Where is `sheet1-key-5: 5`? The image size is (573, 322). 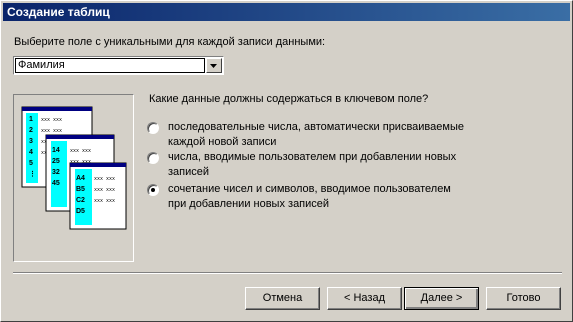
sheet1-key-5: 5 is located at coordinates (31, 163).